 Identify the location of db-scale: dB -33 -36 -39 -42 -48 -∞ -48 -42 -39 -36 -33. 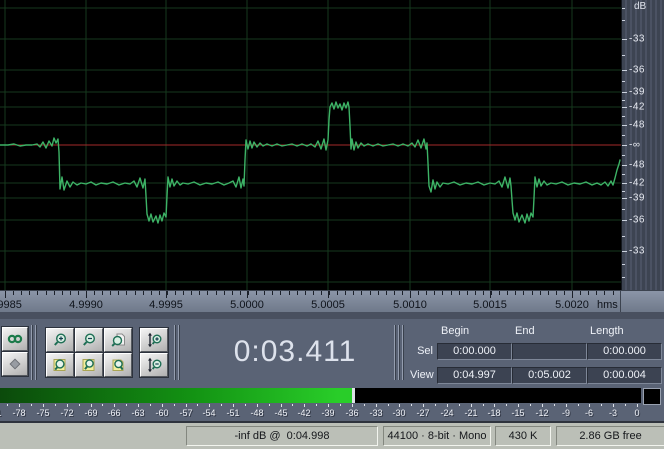
(642, 145).